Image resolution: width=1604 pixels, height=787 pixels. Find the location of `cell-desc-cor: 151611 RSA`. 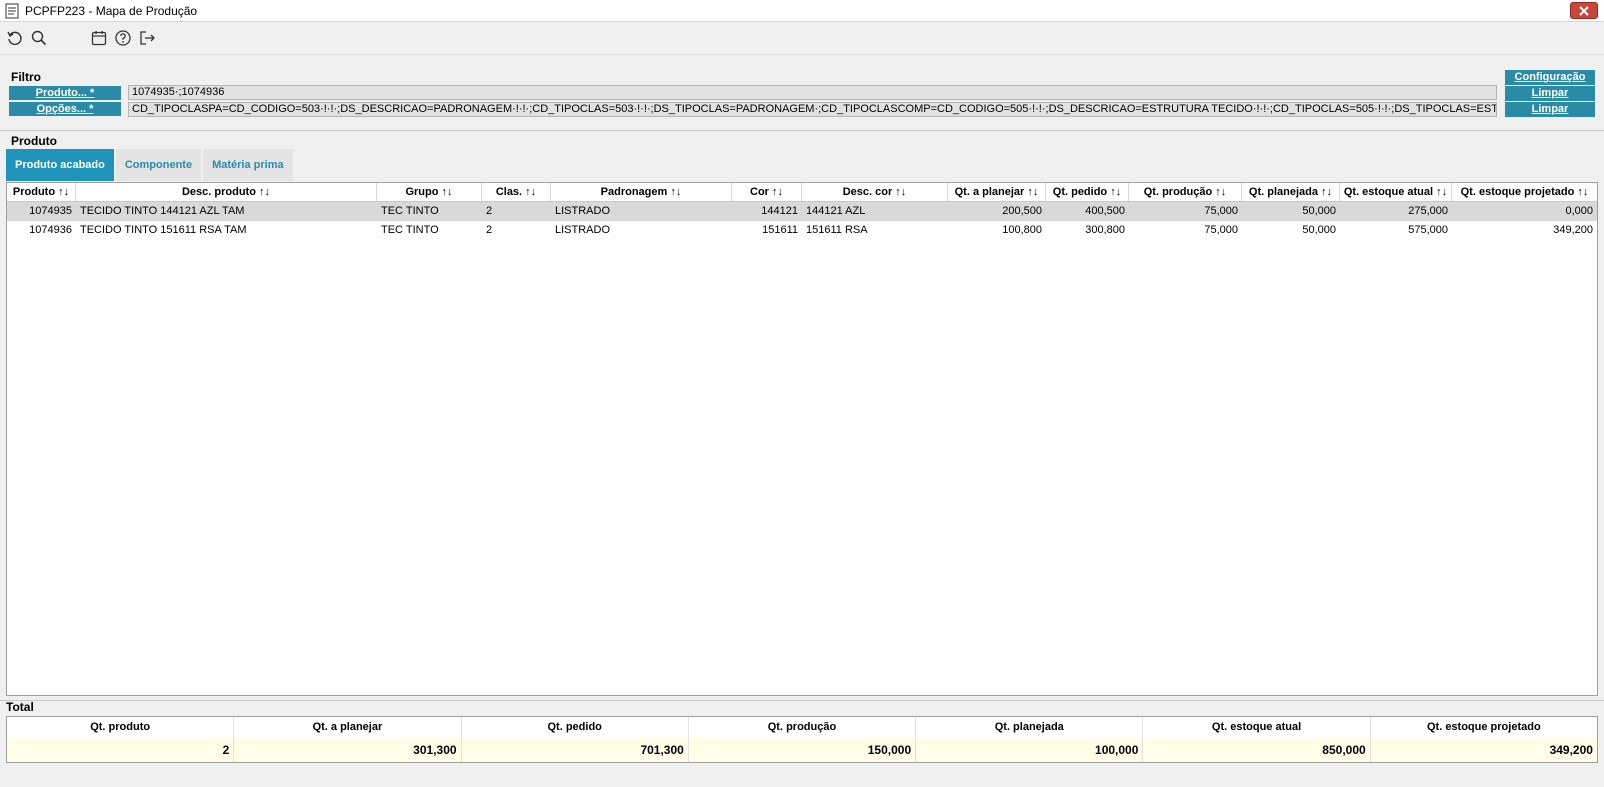

cell-desc-cor: 151611 RSA is located at coordinates (837, 230).